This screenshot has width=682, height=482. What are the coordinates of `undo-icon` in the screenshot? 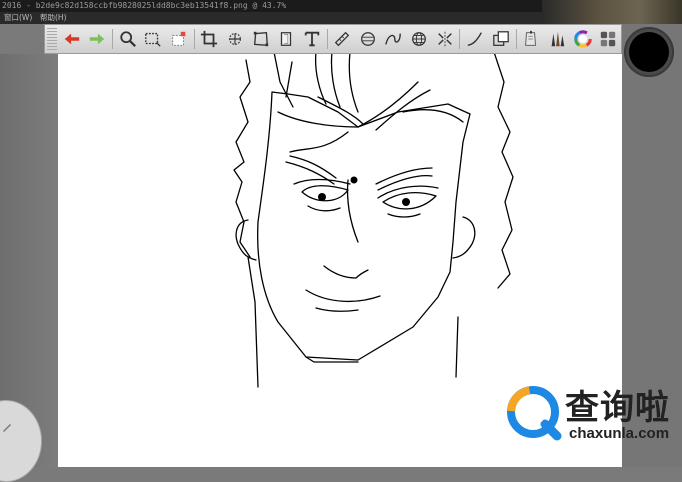 It's located at (72, 39).